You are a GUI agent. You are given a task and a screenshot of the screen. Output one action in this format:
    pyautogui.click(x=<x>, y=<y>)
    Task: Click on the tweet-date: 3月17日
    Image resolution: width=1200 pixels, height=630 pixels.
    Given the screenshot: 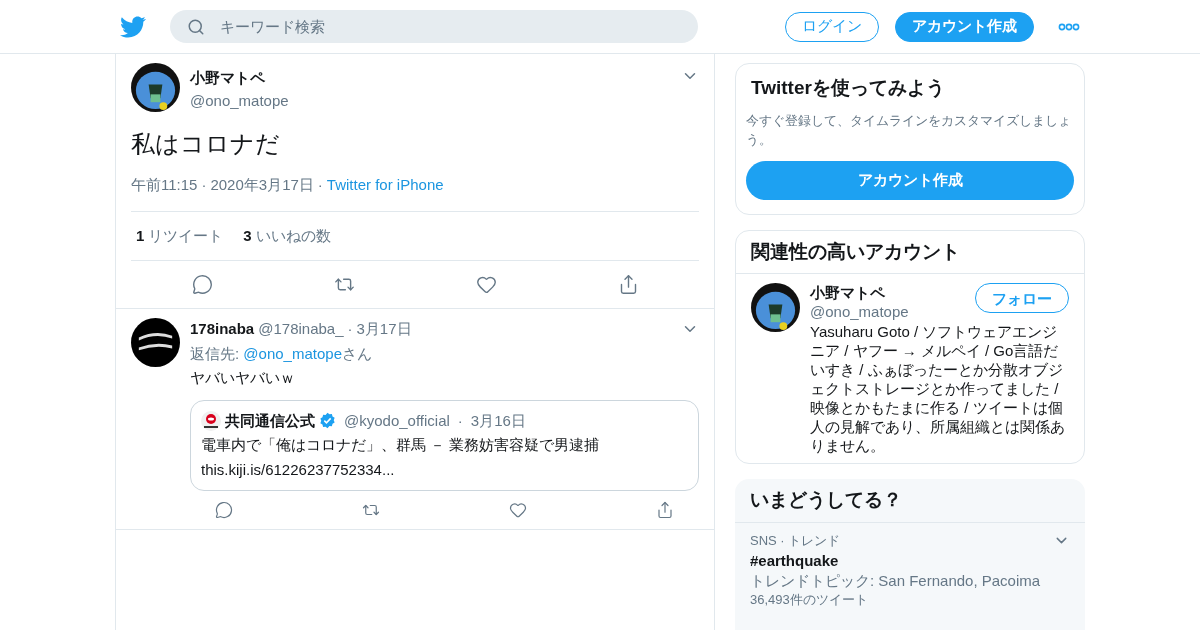 What is the action you would take?
    pyautogui.click(x=384, y=329)
    